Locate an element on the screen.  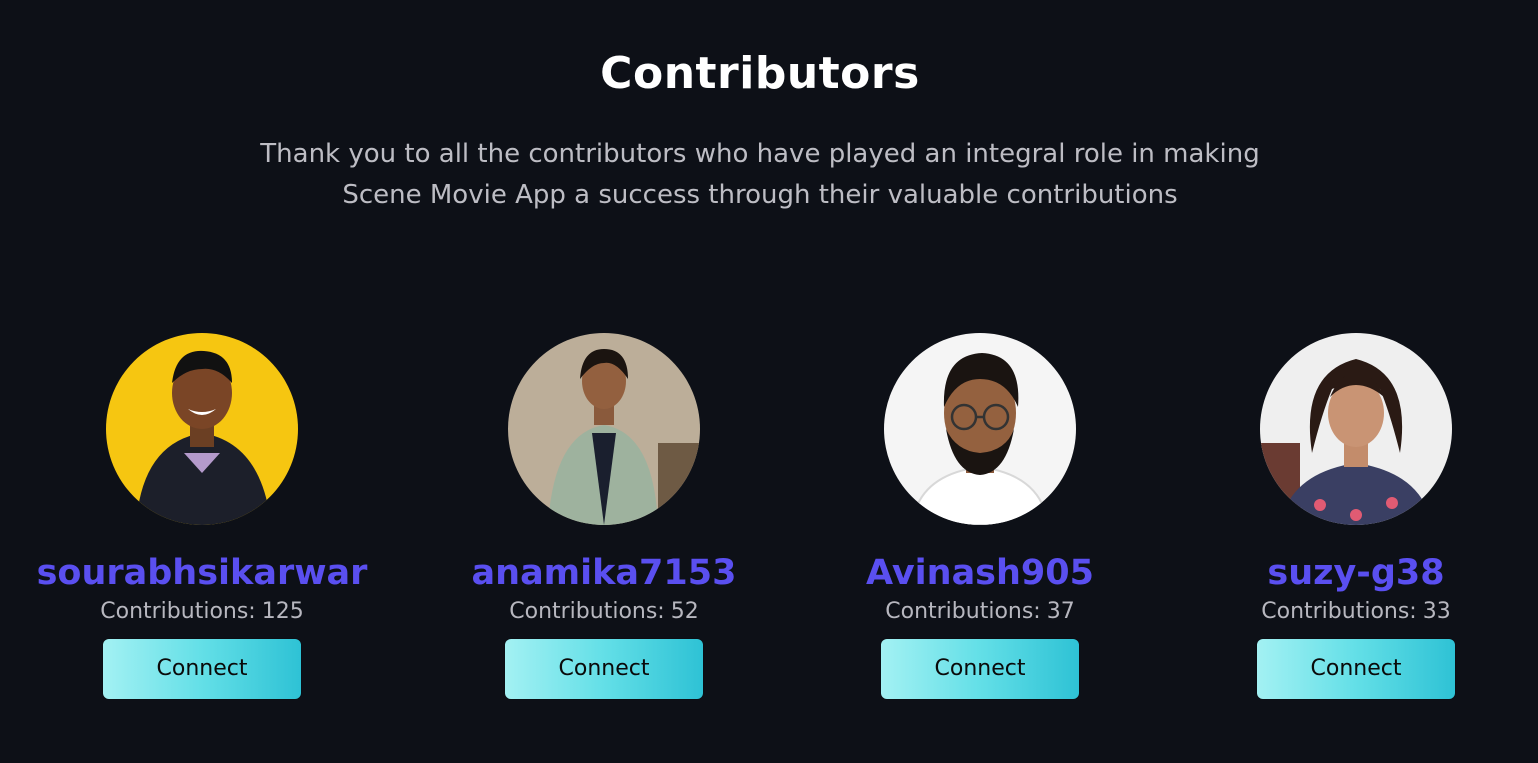
contributions-count: Contributions: 52 is located at coordinates (604, 612).